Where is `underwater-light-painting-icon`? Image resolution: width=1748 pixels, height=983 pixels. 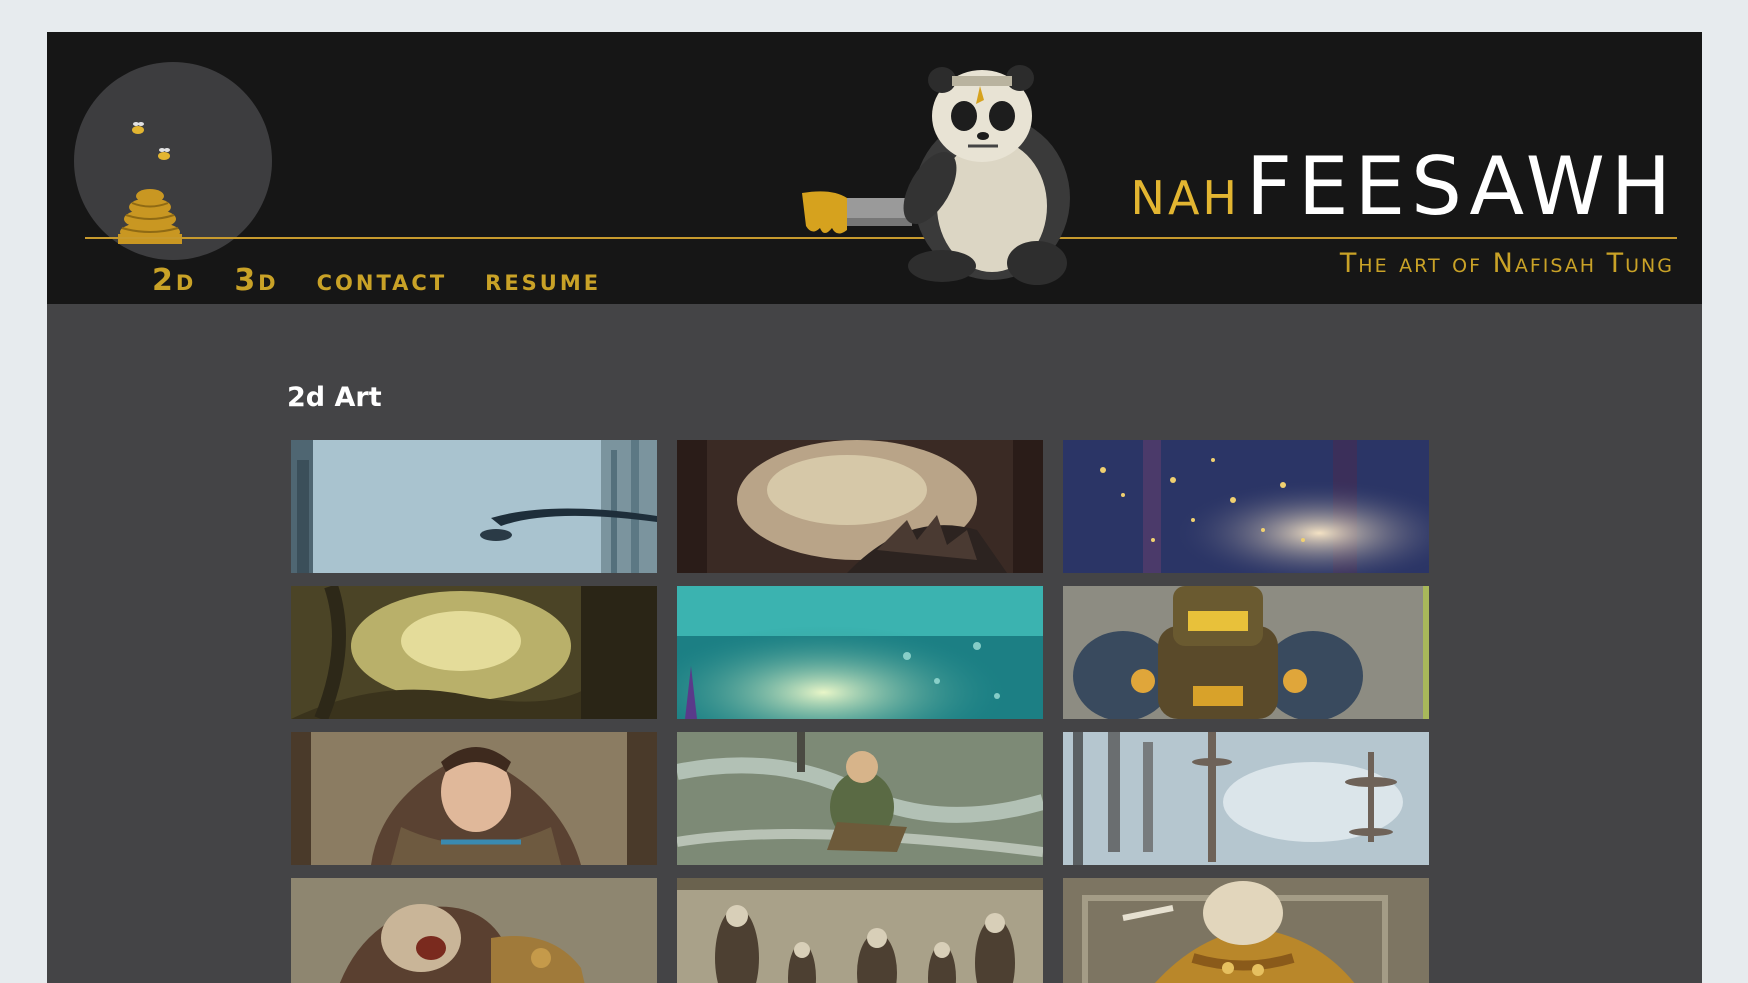 underwater-light-painting-icon is located at coordinates (860, 652).